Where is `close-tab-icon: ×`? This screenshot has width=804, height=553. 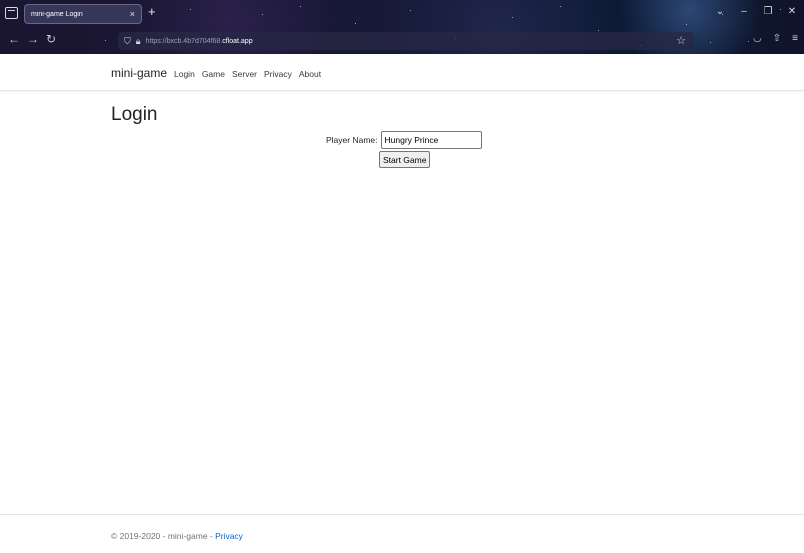
close-tab-icon: × is located at coordinates (132, 14).